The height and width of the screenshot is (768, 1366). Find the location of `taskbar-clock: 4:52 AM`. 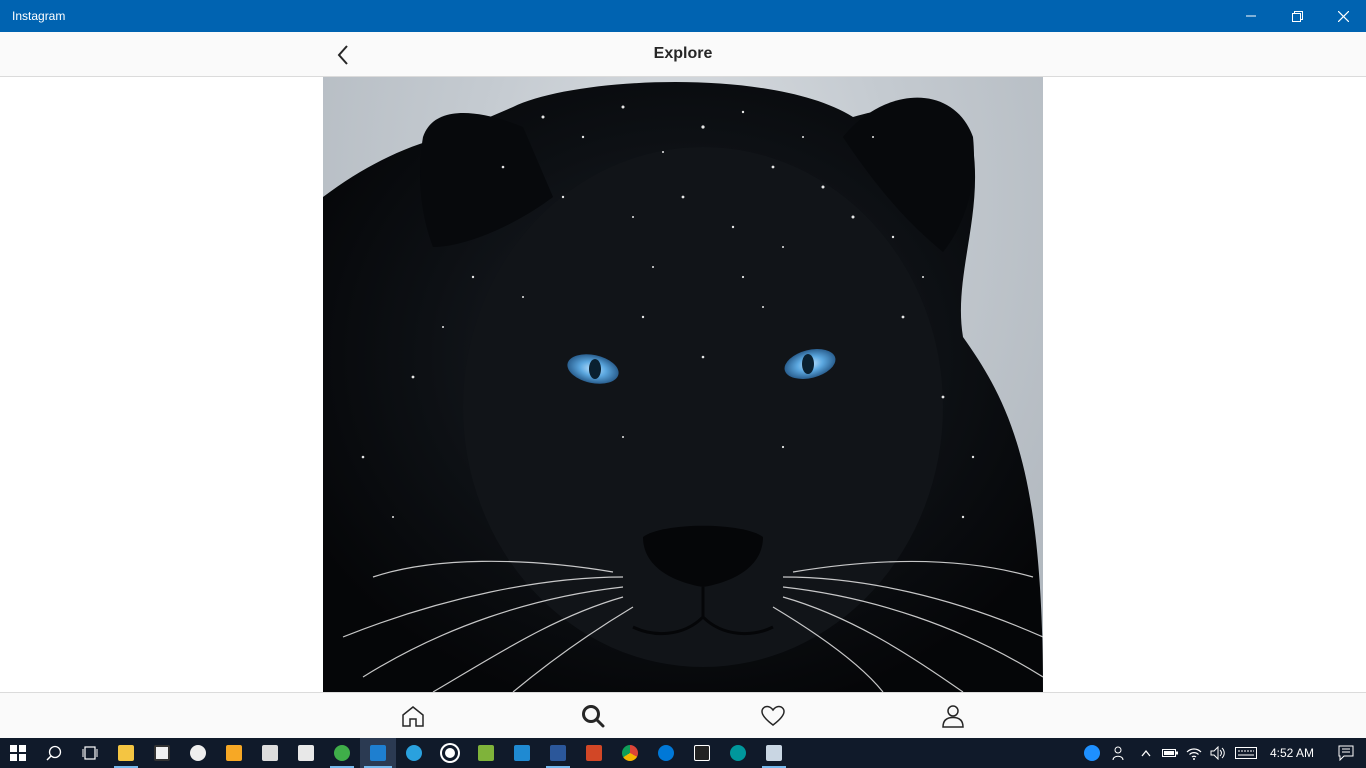

taskbar-clock: 4:52 AM is located at coordinates (1294, 753).